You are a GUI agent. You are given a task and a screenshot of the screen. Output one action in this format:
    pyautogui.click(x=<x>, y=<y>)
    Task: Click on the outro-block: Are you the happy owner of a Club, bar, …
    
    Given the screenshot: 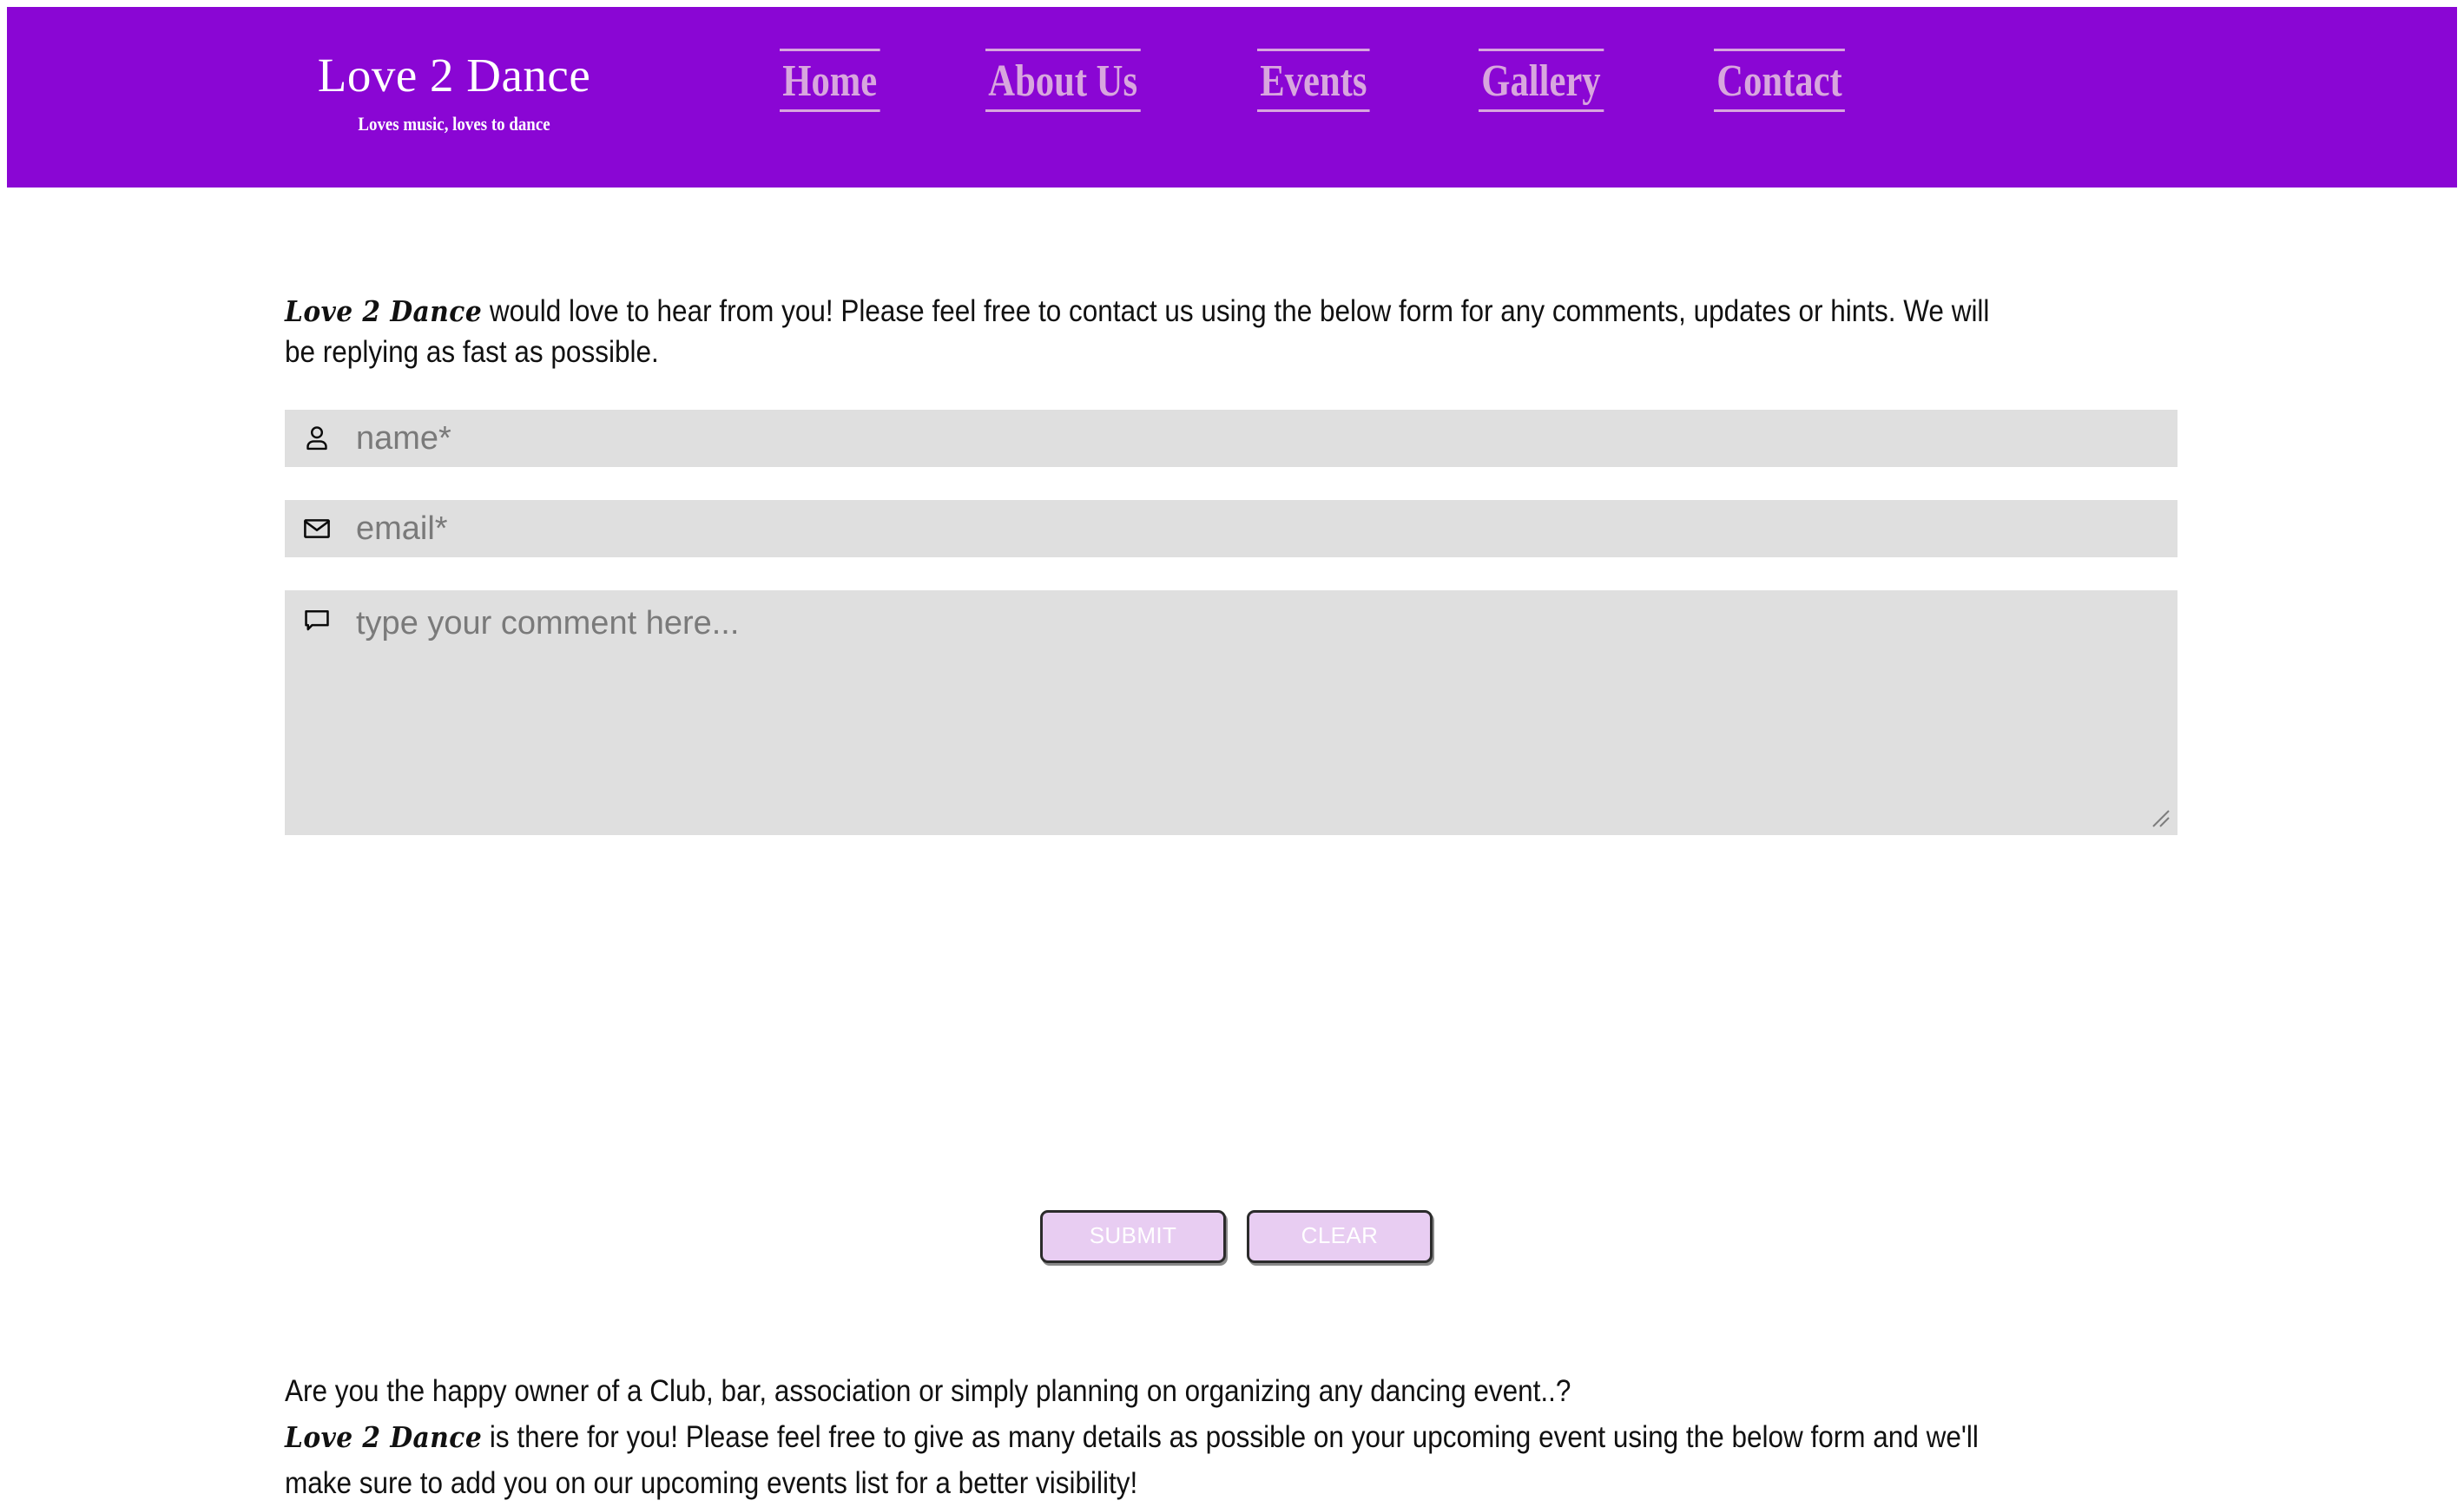 What is the action you would take?
    pyautogui.click(x=1164, y=1437)
    